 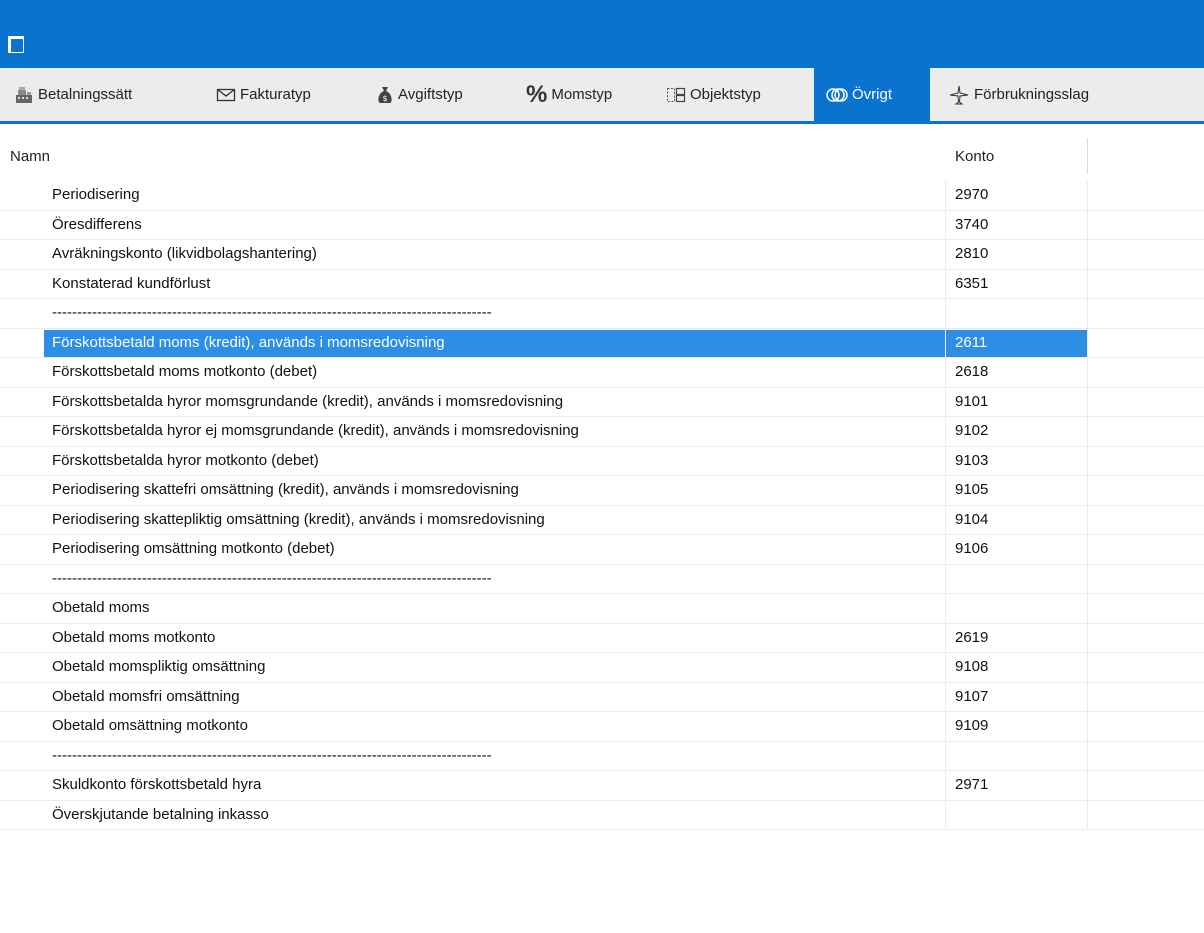 I want to click on tab-objektstyp: Objektstyp, so click(x=737, y=94).